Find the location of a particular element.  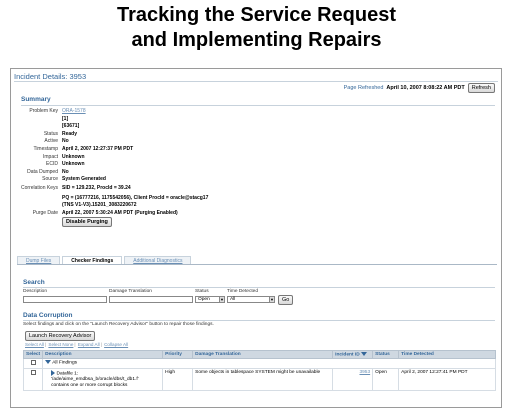

summary-key: Data Dumped is located at coordinates (42, 171).